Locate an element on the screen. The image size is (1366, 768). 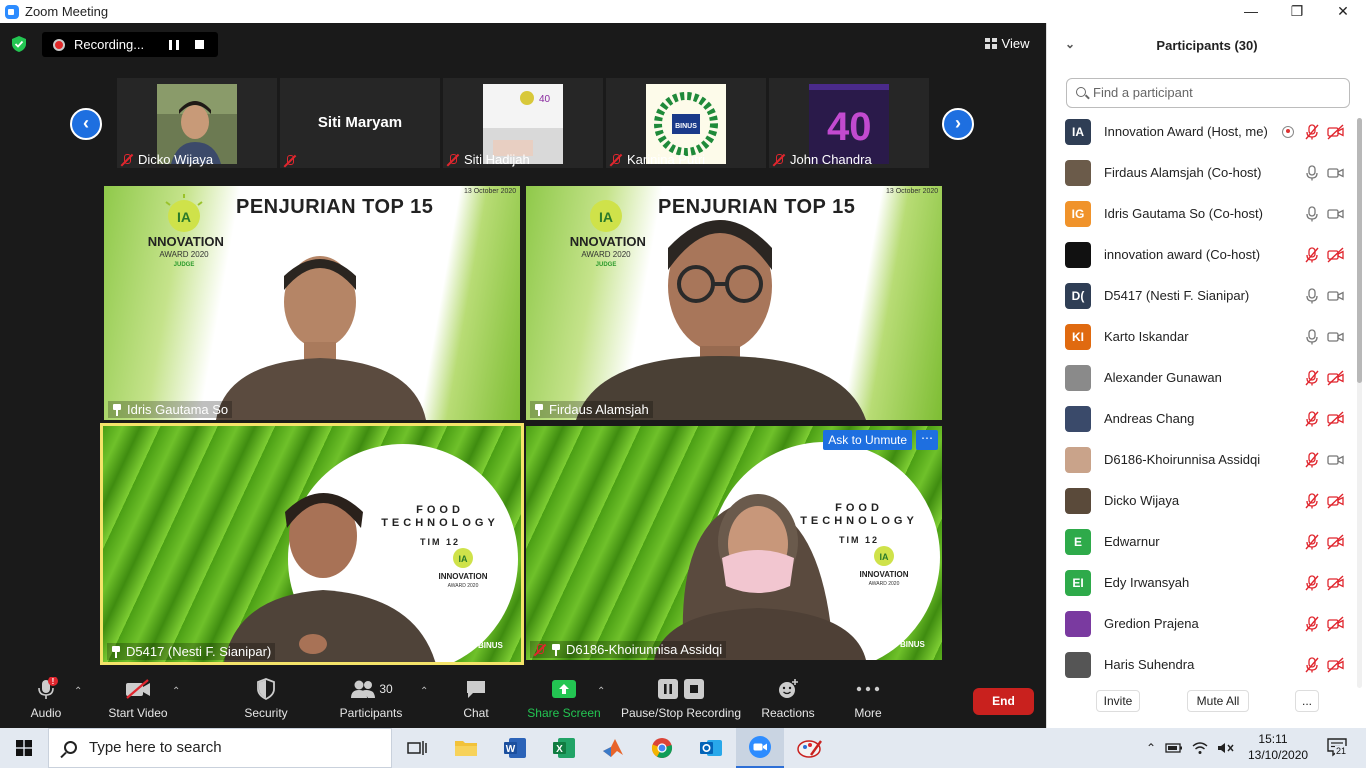
next-page-button: › is located at coordinates (958, 124).